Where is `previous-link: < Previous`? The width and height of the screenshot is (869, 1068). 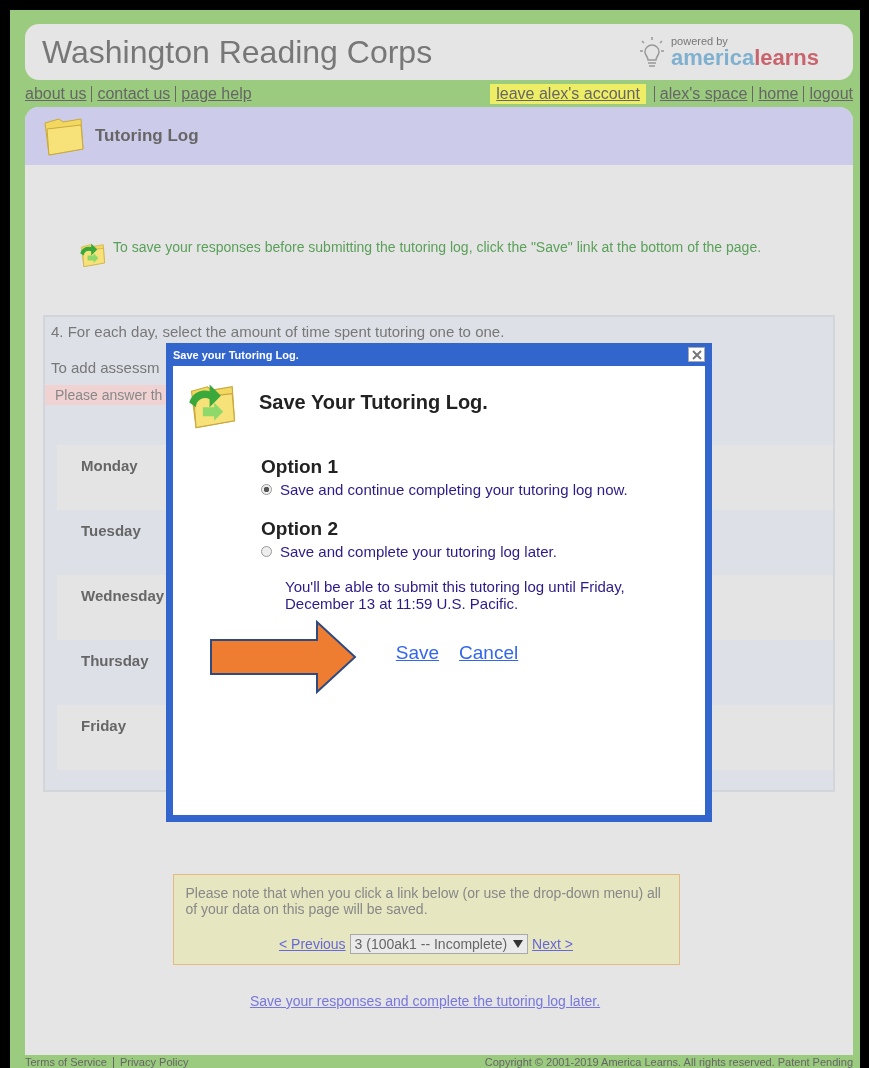 previous-link: < Previous is located at coordinates (312, 944).